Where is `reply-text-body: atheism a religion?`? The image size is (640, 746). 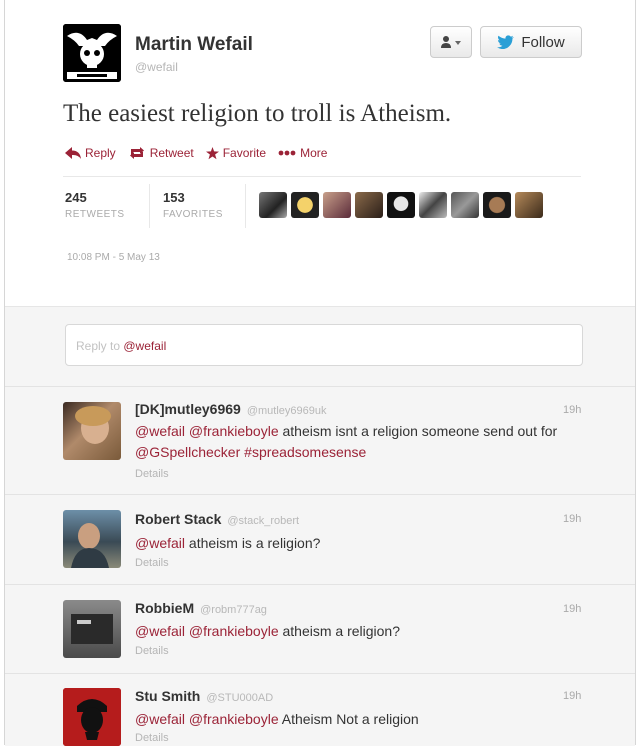 reply-text-body: atheism a religion? is located at coordinates (339, 631).